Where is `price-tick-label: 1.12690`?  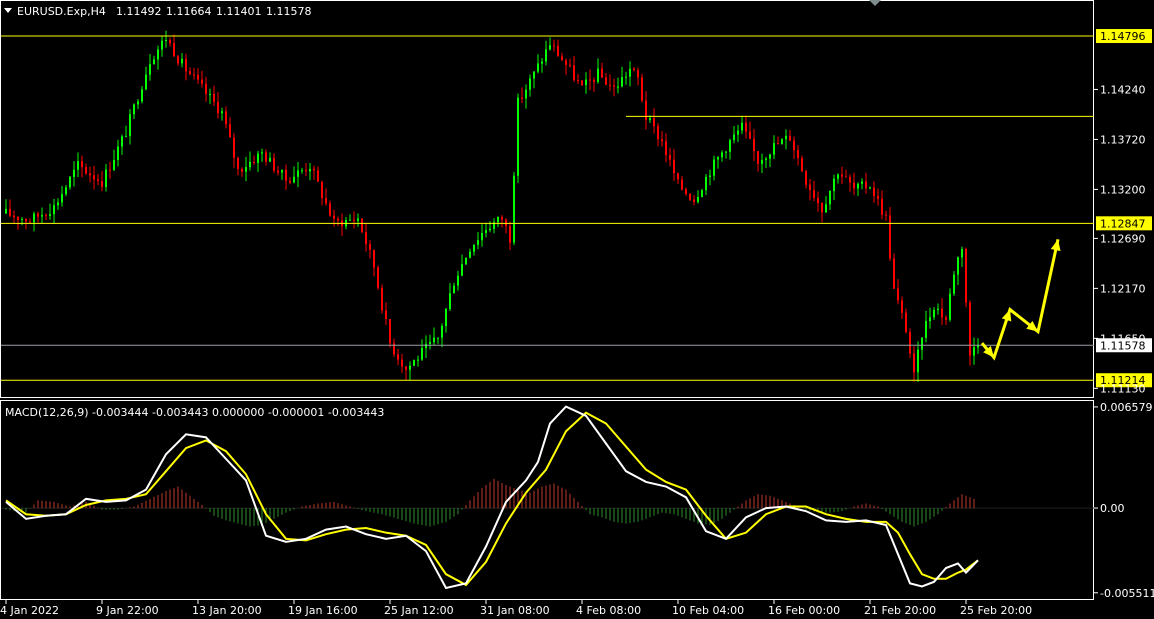 price-tick-label: 1.12690 is located at coordinates (1123, 238).